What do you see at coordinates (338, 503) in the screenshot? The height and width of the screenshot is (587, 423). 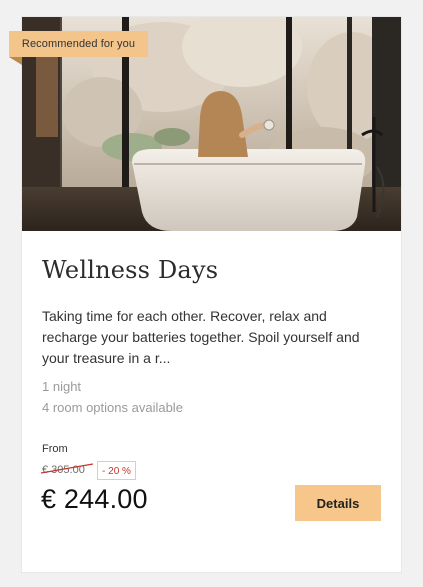 I see `details-button: Details` at bounding box center [338, 503].